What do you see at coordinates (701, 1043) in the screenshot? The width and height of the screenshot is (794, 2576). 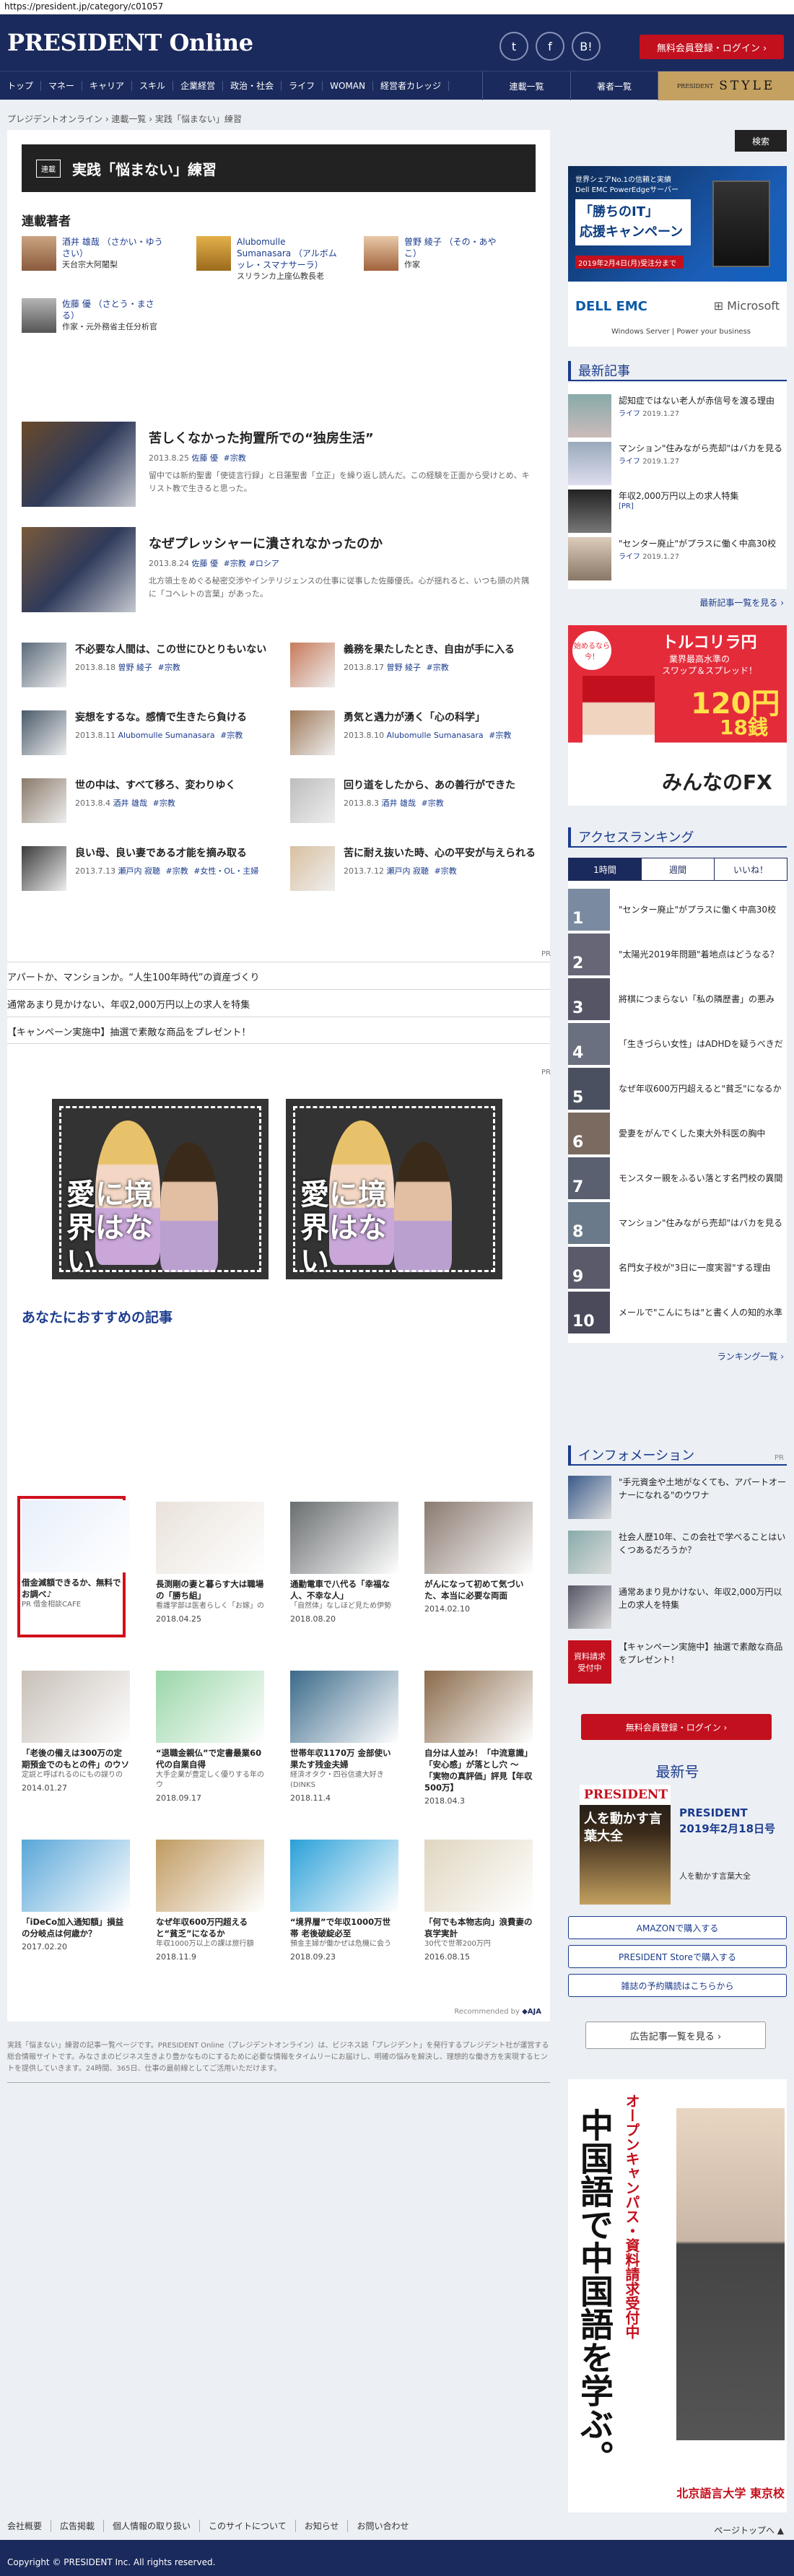 I see `ranking-title: 「生きづらい女性」はADHDを疑うべきだ` at bounding box center [701, 1043].